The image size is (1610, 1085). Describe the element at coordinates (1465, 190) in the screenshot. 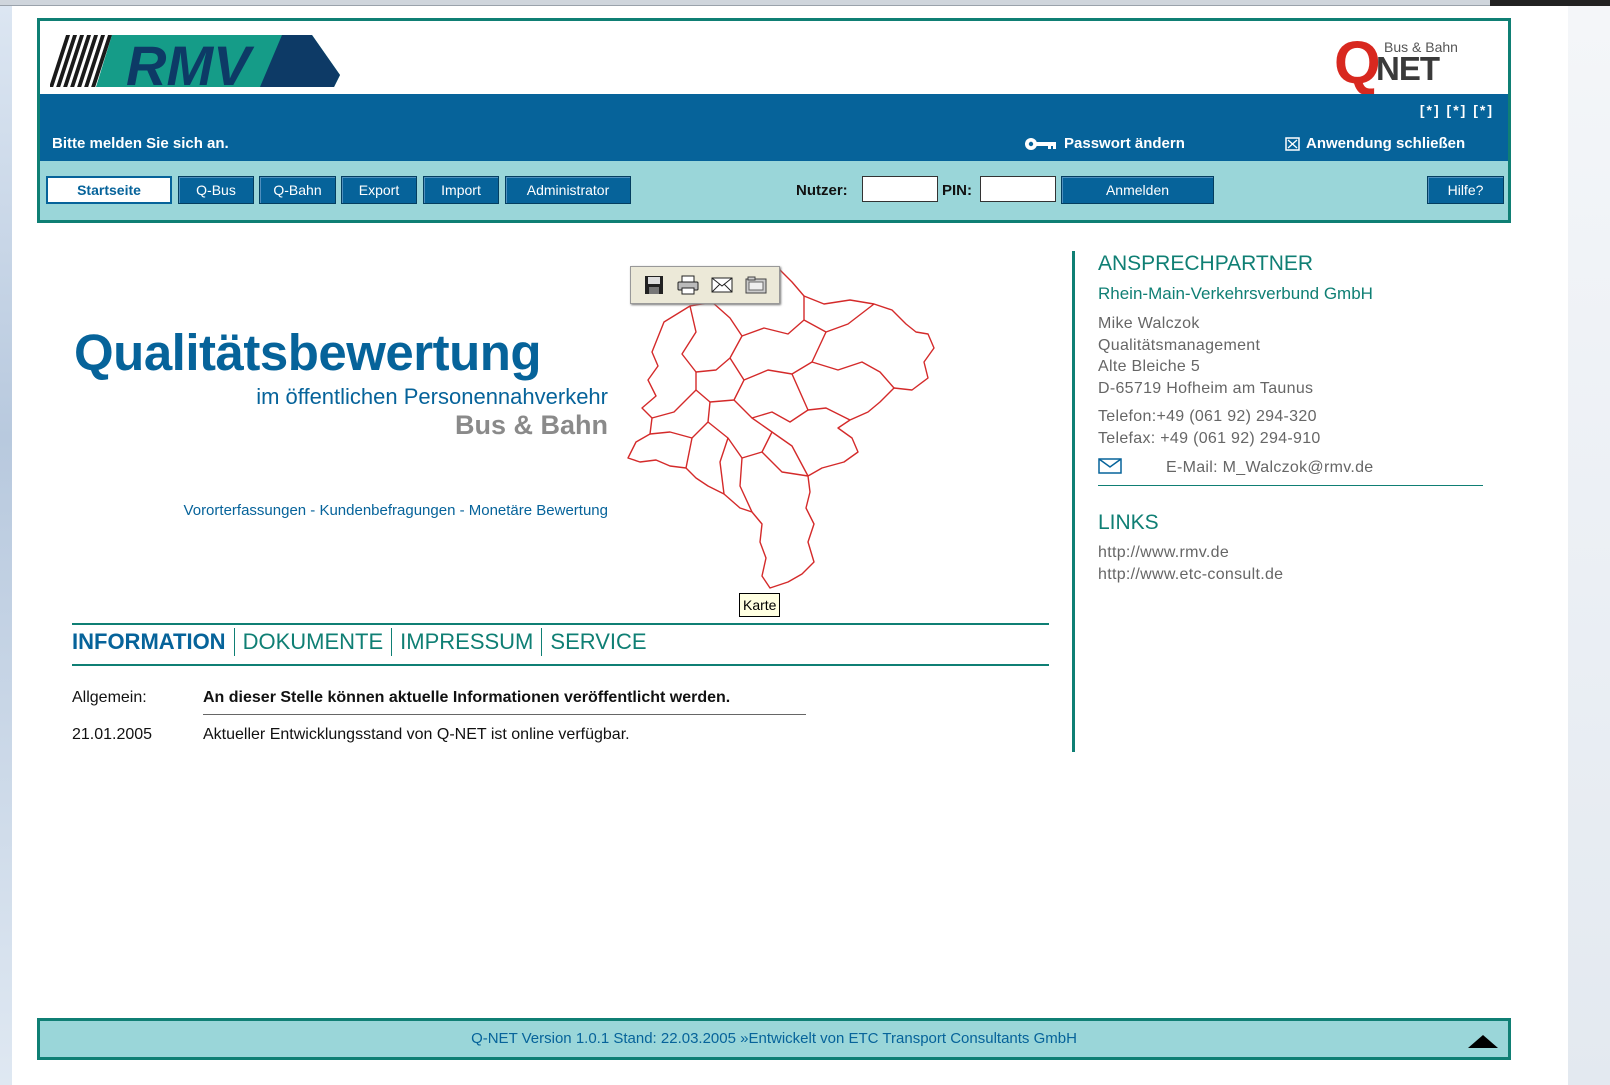

I see `help-button: Hilfe?` at that location.